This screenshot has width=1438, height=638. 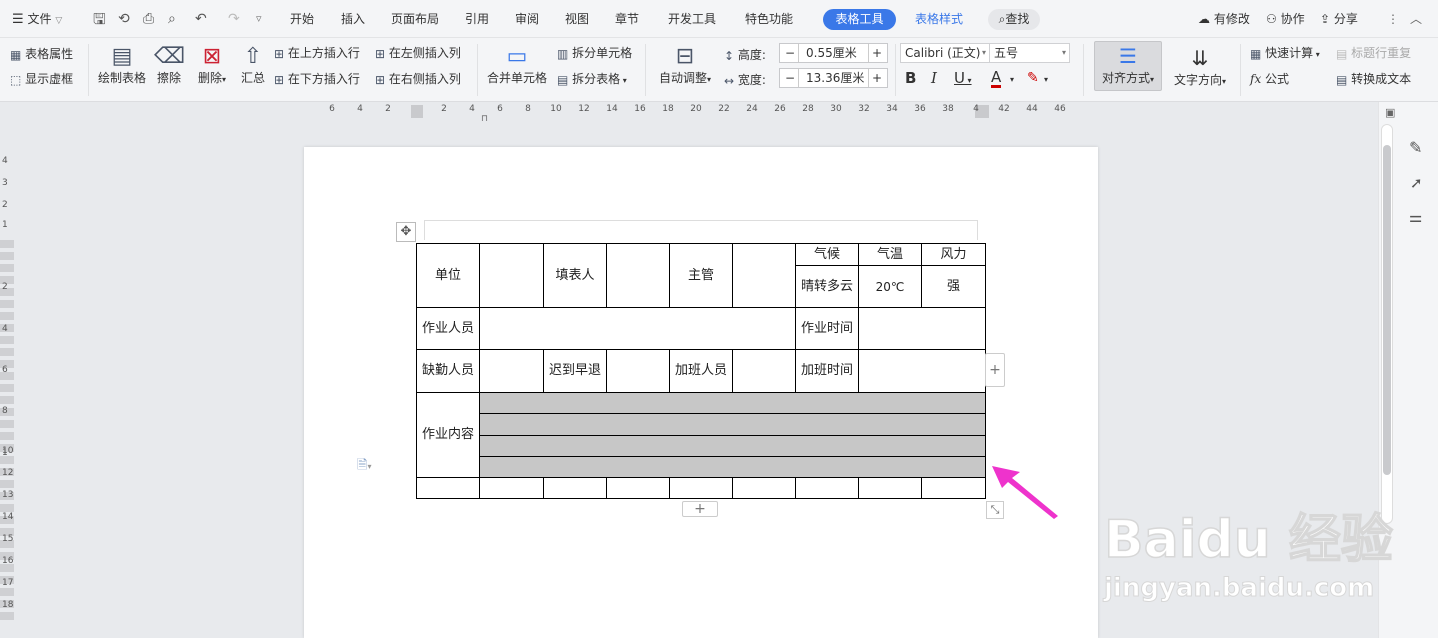 I want to click on font-color-button: A, so click(x=996, y=79).